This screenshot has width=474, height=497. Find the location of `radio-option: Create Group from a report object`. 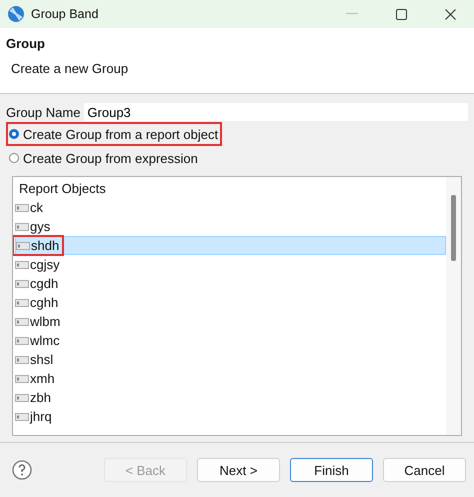

radio-option: Create Group from a report object is located at coordinates (114, 134).